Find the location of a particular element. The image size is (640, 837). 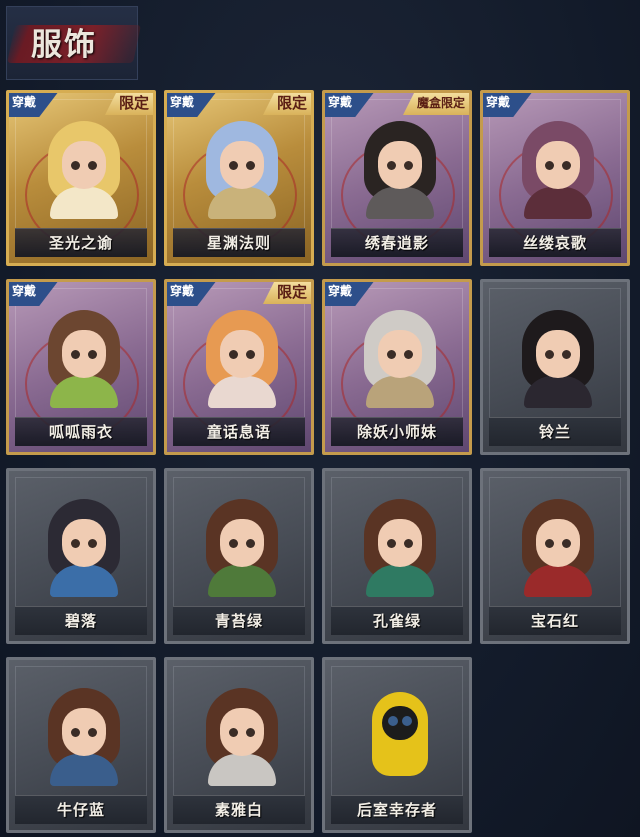

skin-name: 呱呱雨衣 is located at coordinates (81, 431).